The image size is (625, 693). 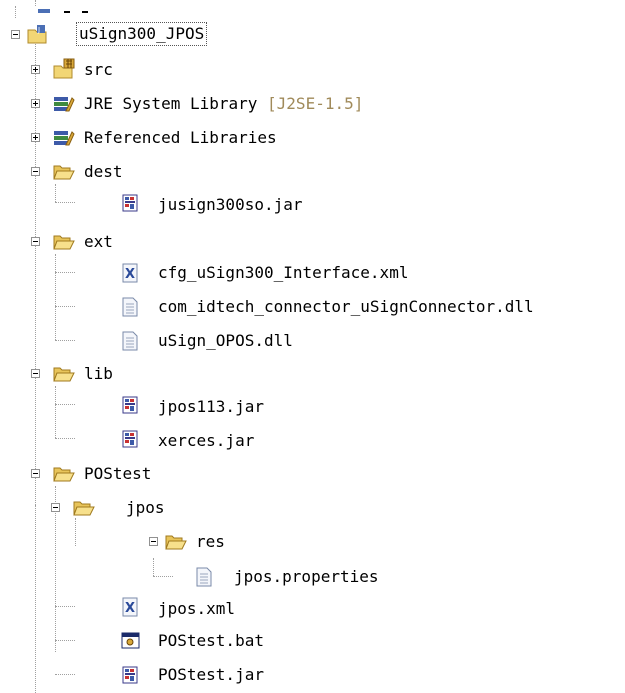 I want to click on postest-collapse-toggle, so click(x=35, y=473).